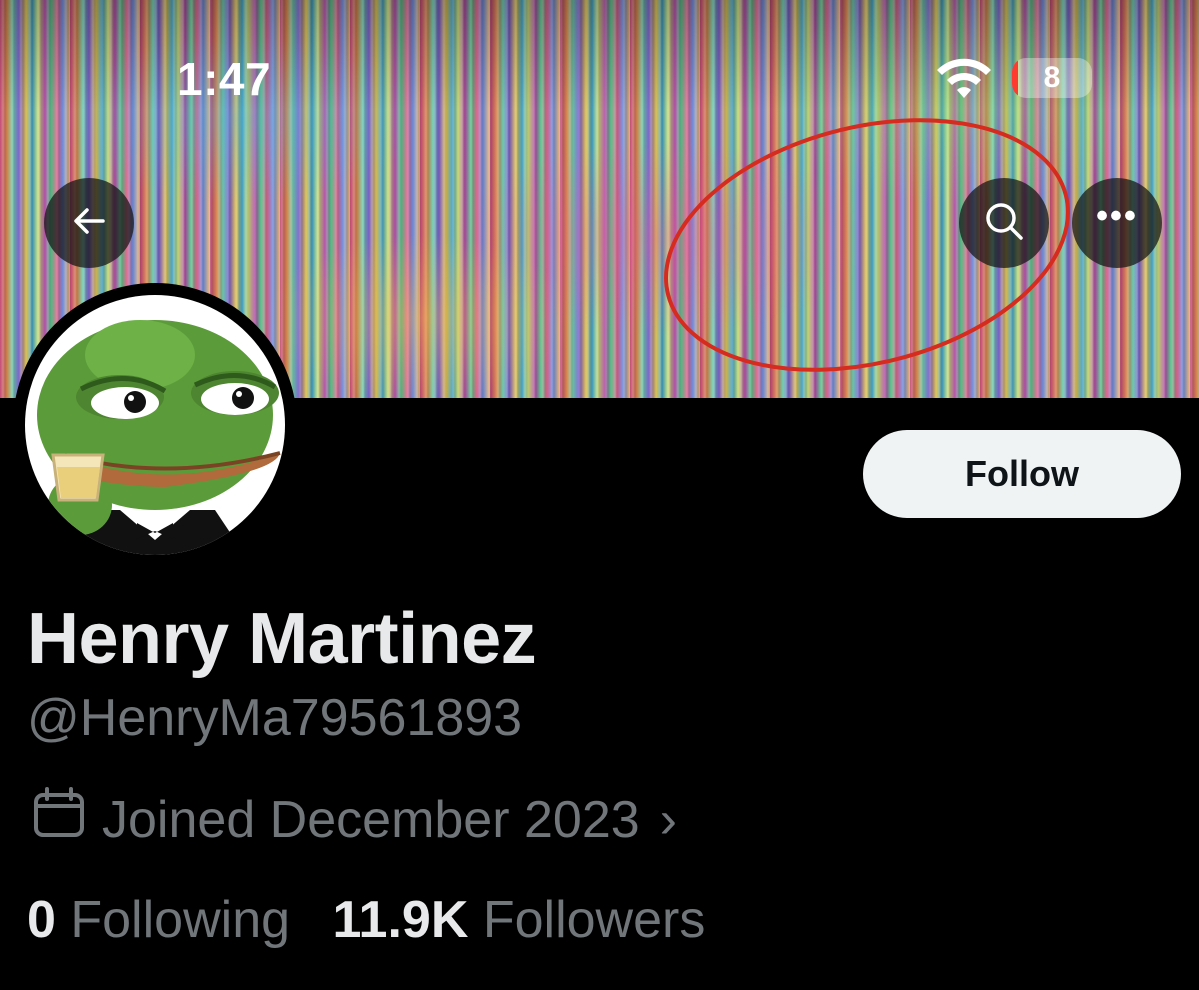 This screenshot has width=1199, height=990. Describe the element at coordinates (1117, 216) in the screenshot. I see `more-horizontal-icon: •••` at that location.